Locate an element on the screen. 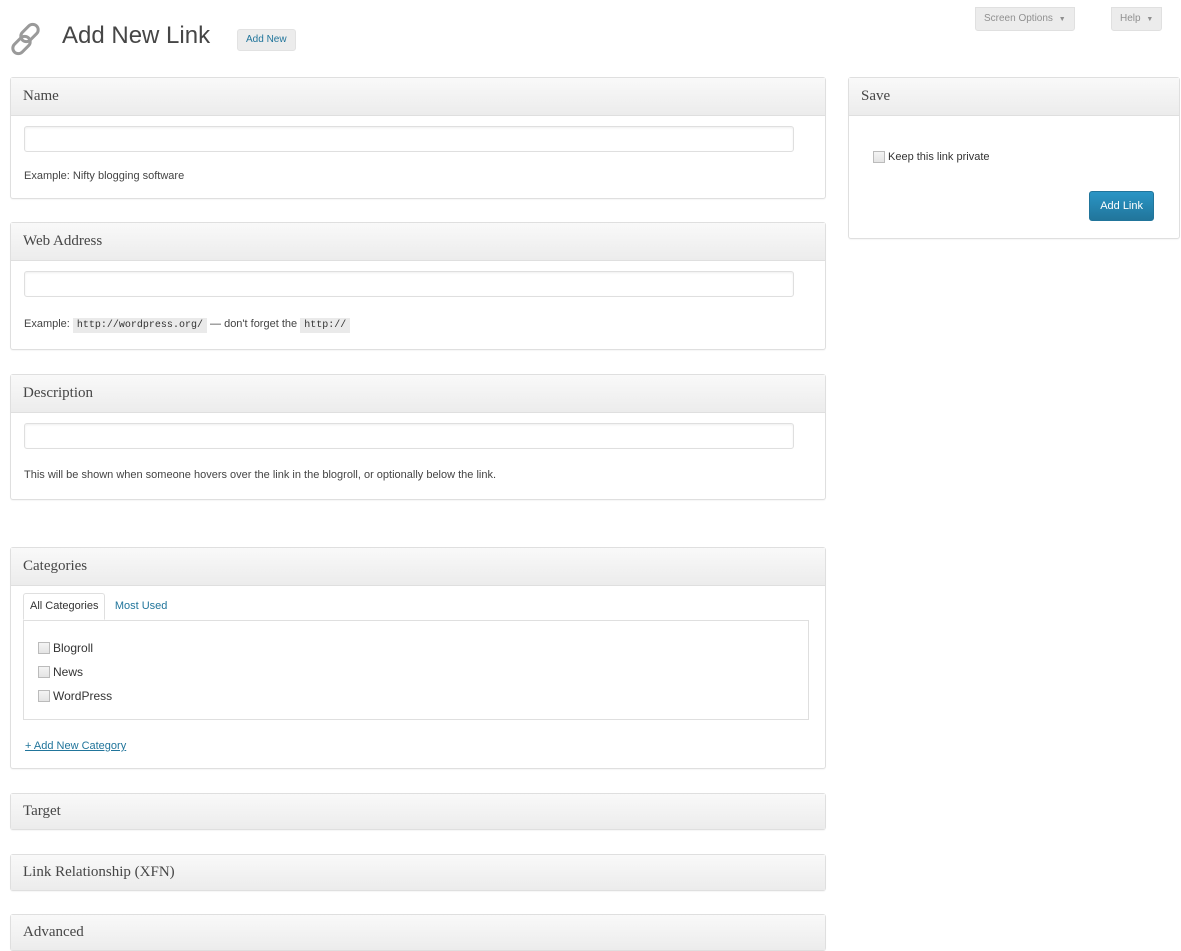 This screenshot has width=1181, height=951. hint-prefix: Example: is located at coordinates (47, 324).